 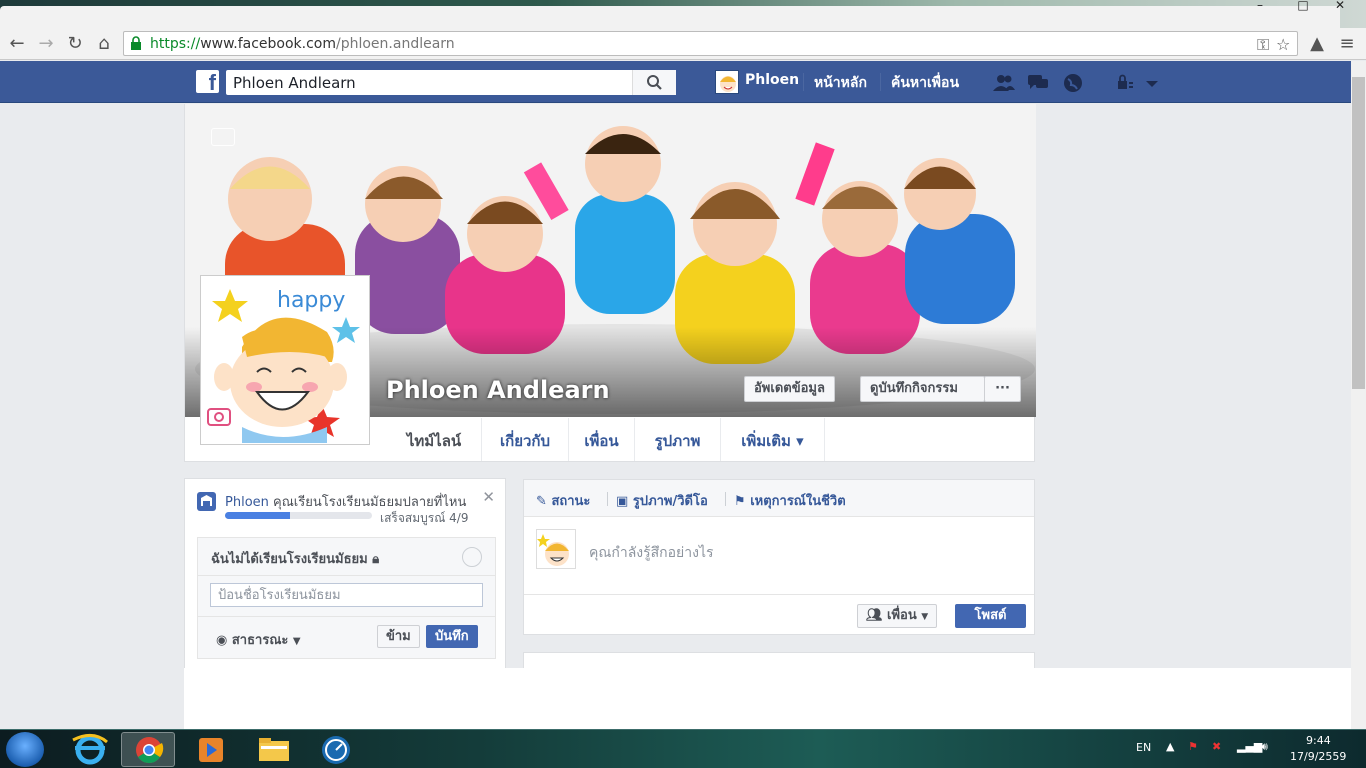 I want to click on more-options-button: ···, so click(x=1002, y=389).